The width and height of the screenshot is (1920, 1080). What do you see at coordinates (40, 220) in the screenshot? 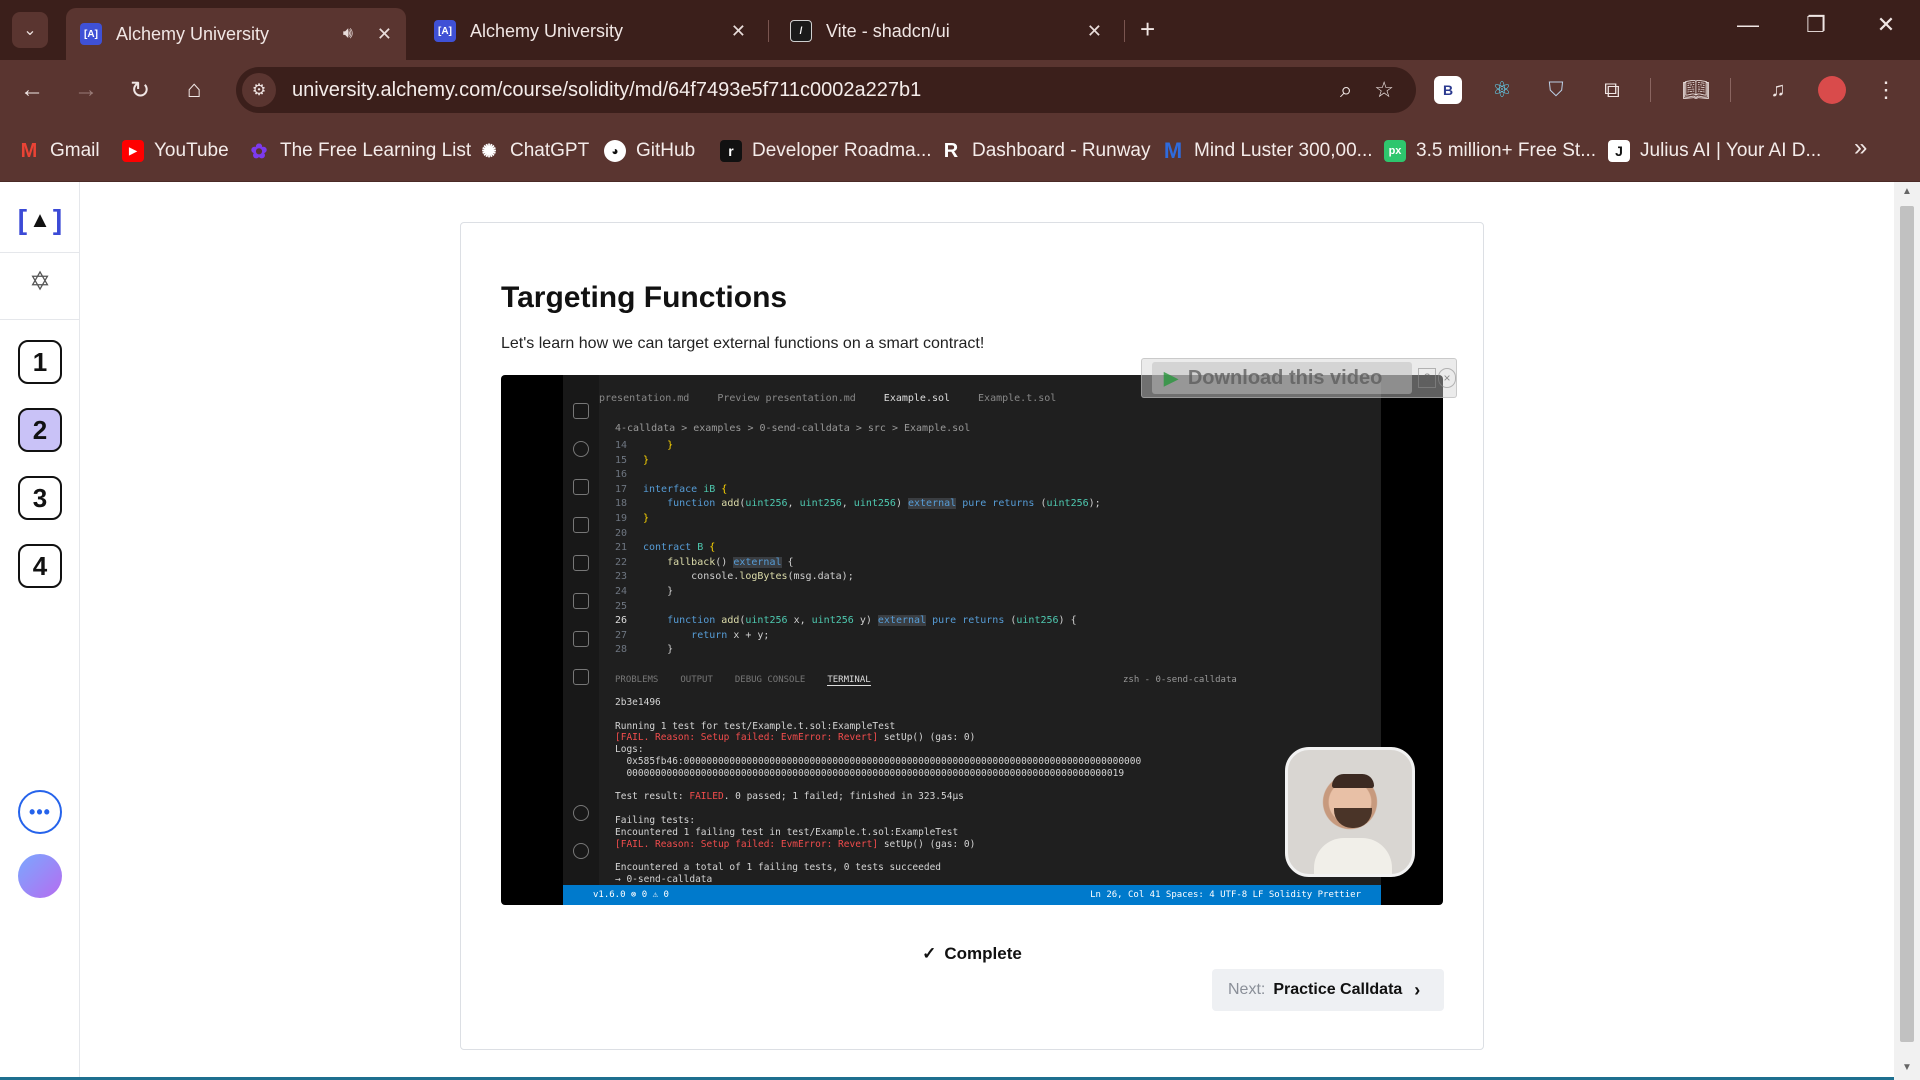
I see `alchemy-logo: [▲]` at bounding box center [40, 220].